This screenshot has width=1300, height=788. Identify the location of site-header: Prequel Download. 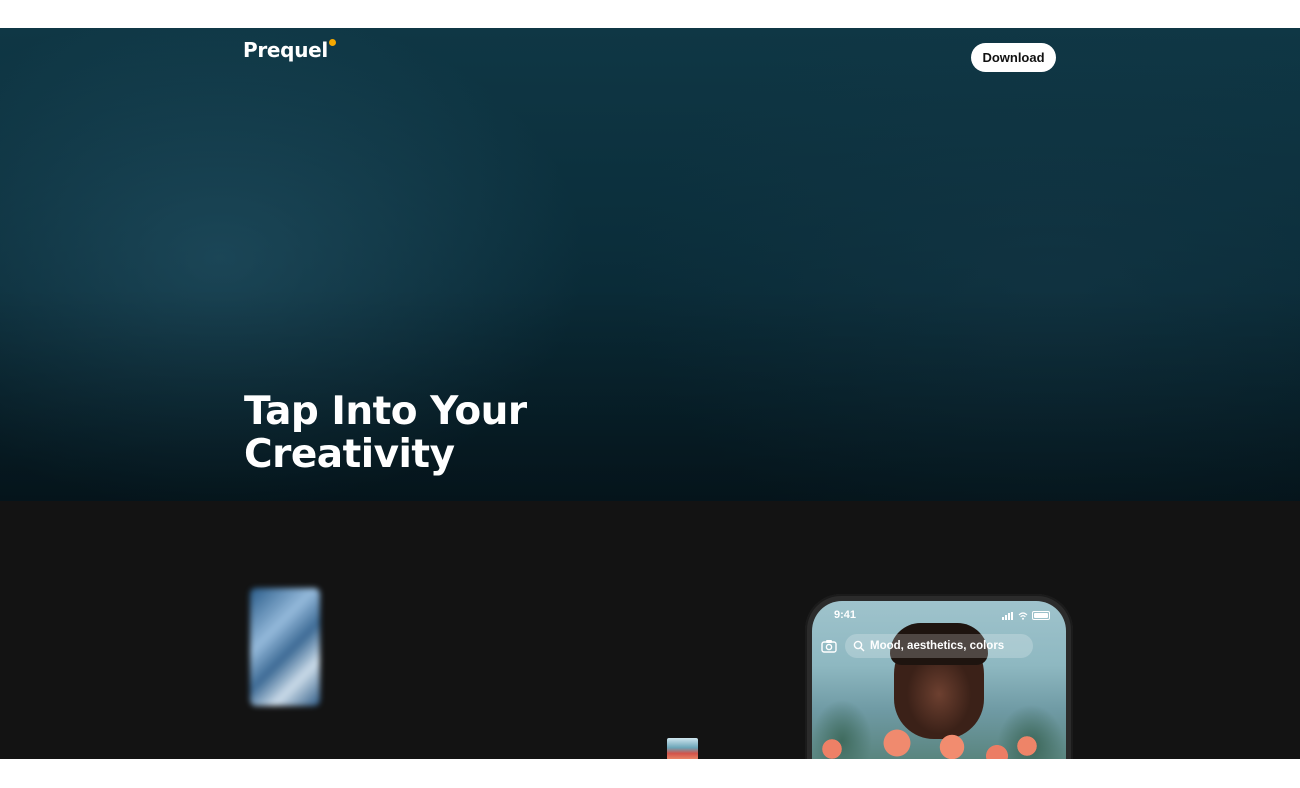
(649, 55).